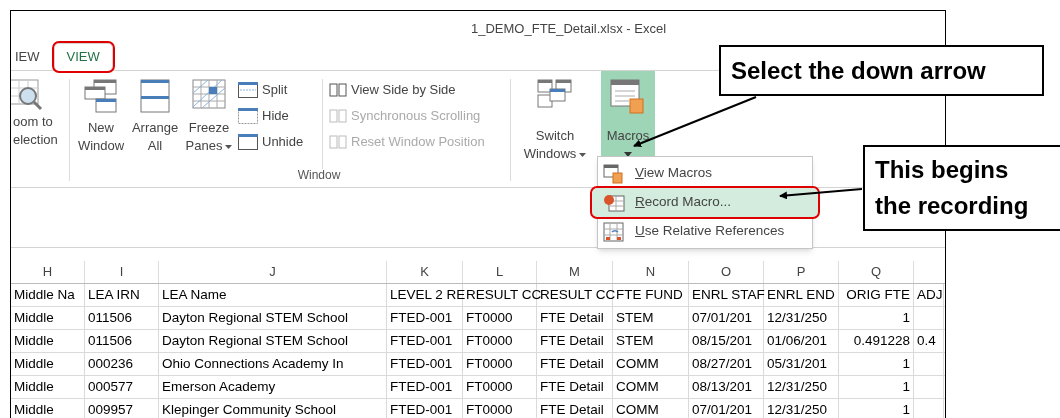  Describe the element at coordinates (155, 124) in the screenshot. I see `ribbon-button: Arrange All` at that location.